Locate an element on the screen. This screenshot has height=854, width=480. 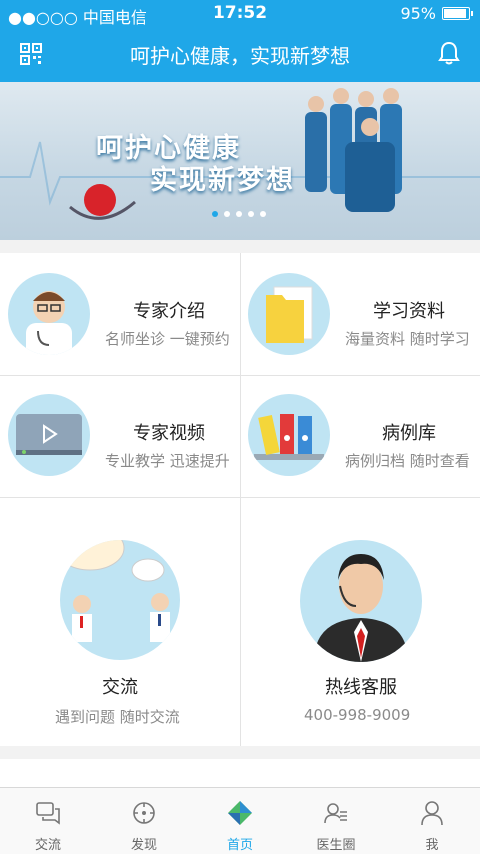
card-expert-video: 专家视频 专业教学 迅速提升 is located at coordinates (119, 436).